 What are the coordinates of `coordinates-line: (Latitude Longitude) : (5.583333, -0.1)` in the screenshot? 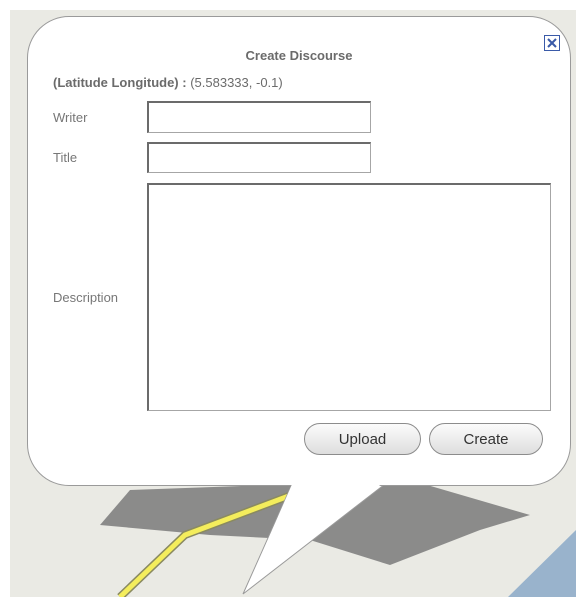 It's located at (168, 82).